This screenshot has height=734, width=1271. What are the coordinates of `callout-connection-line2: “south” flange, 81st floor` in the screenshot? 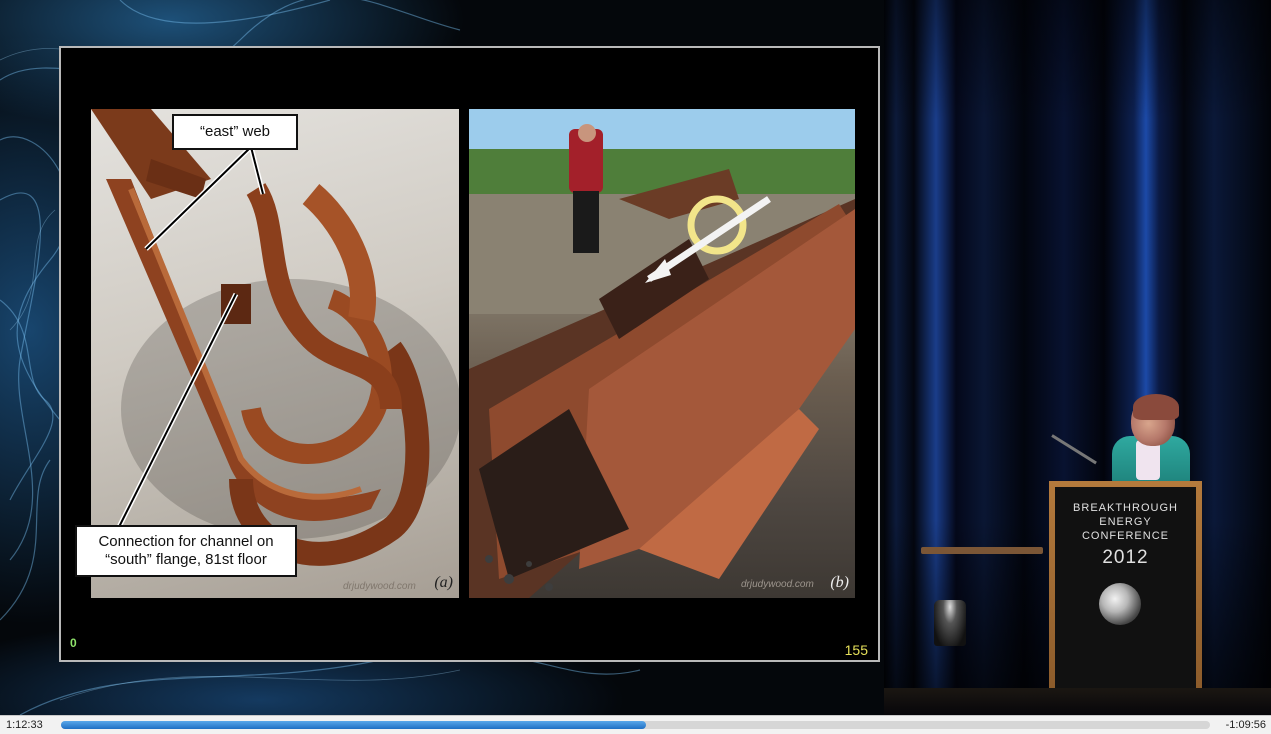 It's located at (186, 559).